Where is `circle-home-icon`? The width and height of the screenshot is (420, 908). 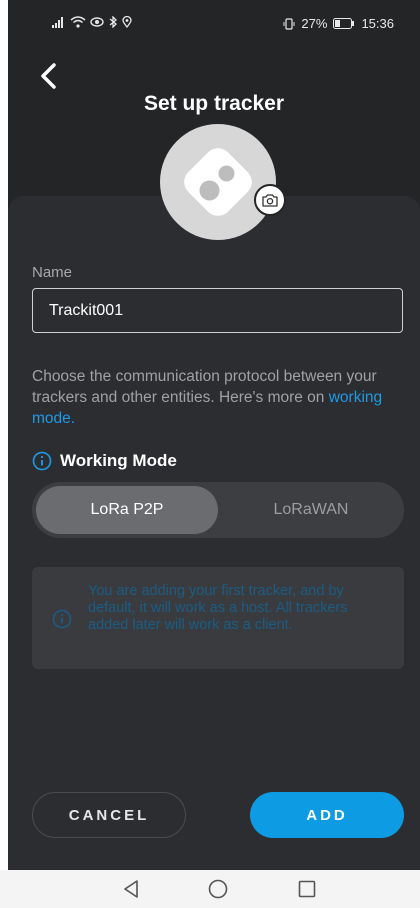 circle-home-icon is located at coordinates (218, 889).